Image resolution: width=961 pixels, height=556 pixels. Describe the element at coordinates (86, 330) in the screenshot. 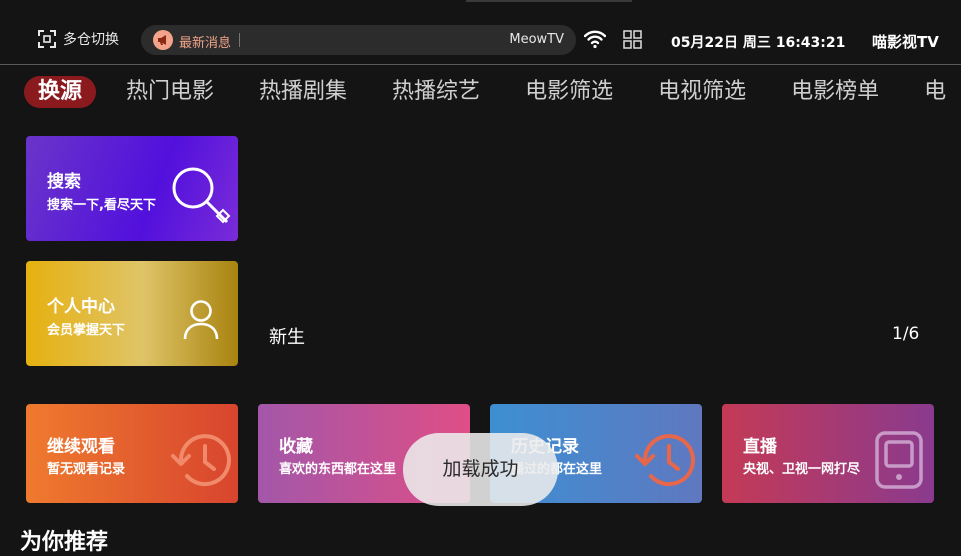

I see `user-card-subtitle: 会员掌握天下` at that location.